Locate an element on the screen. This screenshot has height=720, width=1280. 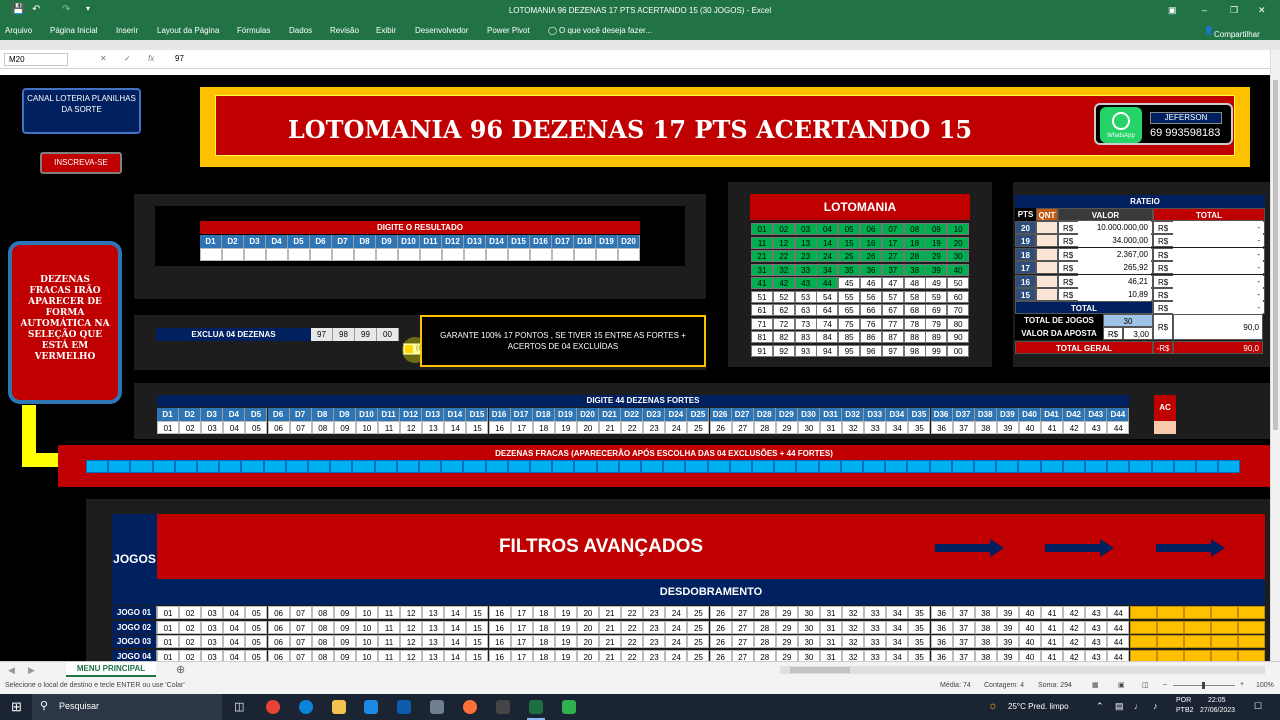
rateio-qnt is located at coordinates (1047, 241).